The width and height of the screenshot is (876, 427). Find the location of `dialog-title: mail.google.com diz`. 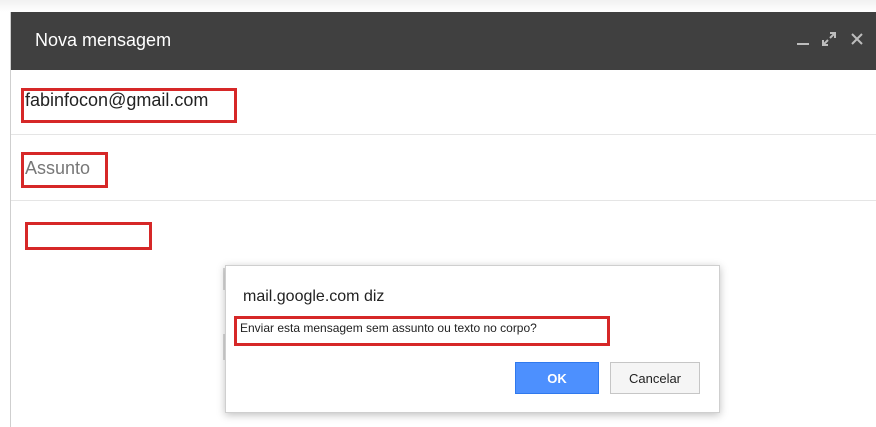

dialog-title: mail.google.com diz is located at coordinates (314, 296).